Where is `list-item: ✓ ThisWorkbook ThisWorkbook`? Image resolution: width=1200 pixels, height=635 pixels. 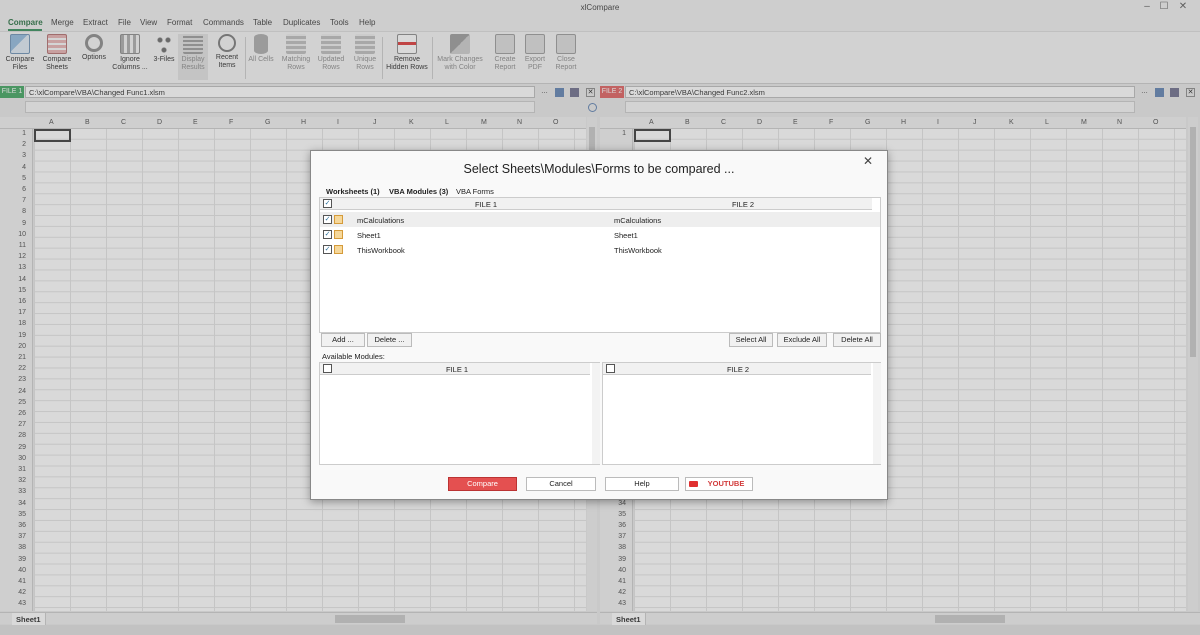 list-item: ✓ ThisWorkbook ThisWorkbook is located at coordinates (600, 249).